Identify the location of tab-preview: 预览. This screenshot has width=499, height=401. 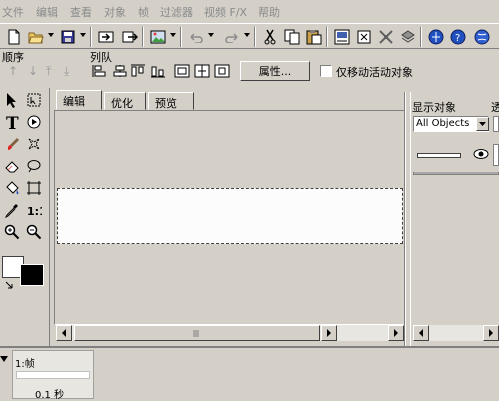
(171, 101).